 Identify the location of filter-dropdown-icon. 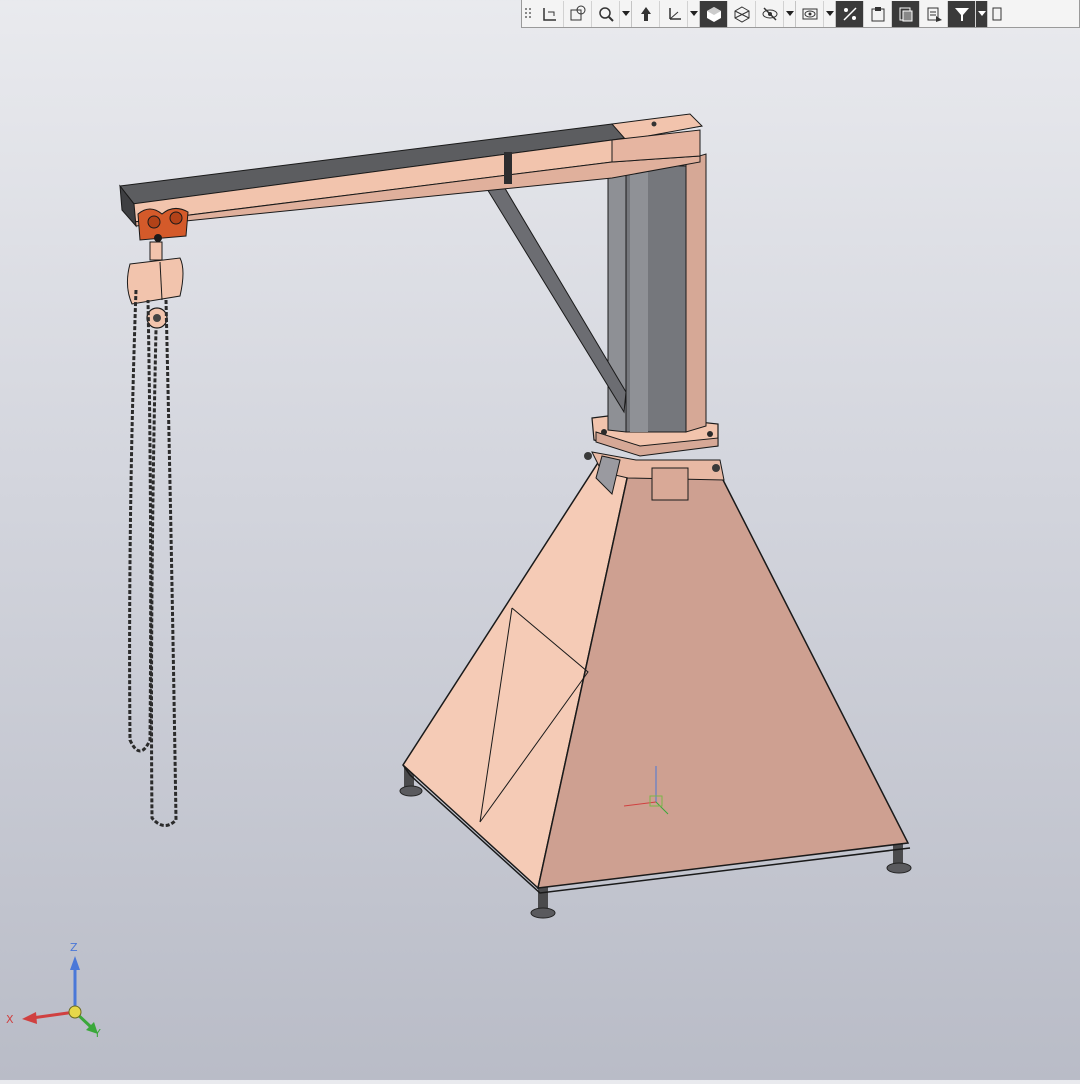
(982, 13).